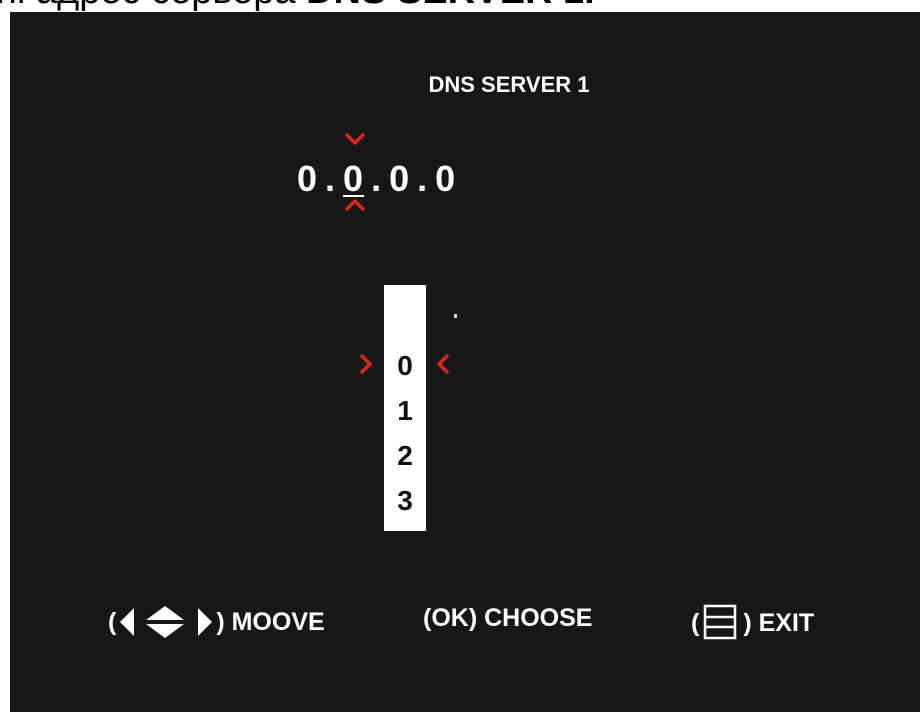 This screenshot has width=924, height=716. I want to click on choose-hint: (OK) CHOOSE, so click(507, 618).